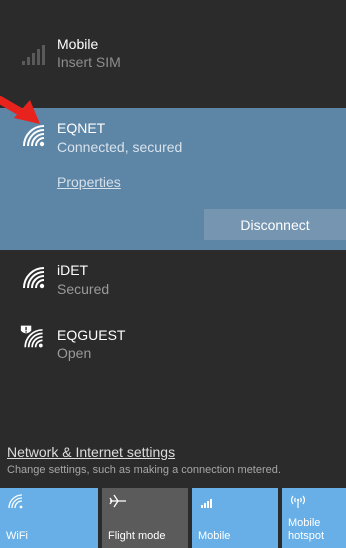 Image resolution: width=346 pixels, height=548 pixels. I want to click on quick-action-mobile-hotspot: Mobile hotspot, so click(314, 518).